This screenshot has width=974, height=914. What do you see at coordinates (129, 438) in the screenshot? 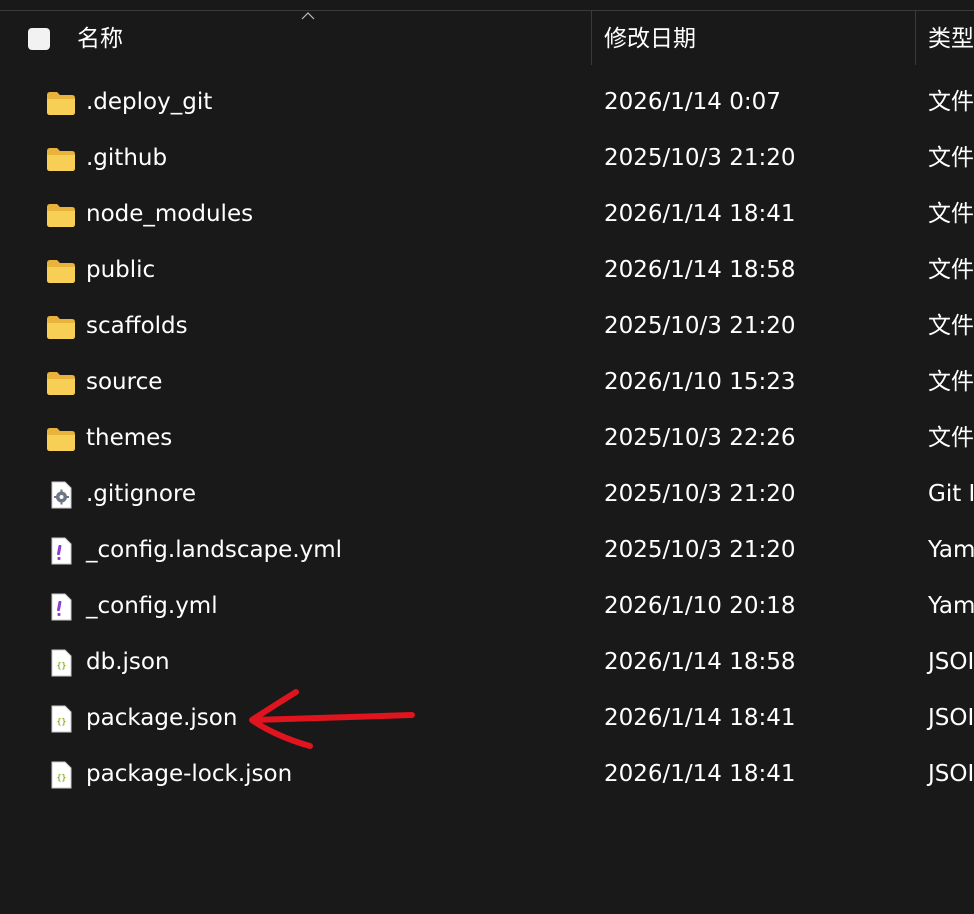
I see `file-name: themes` at bounding box center [129, 438].